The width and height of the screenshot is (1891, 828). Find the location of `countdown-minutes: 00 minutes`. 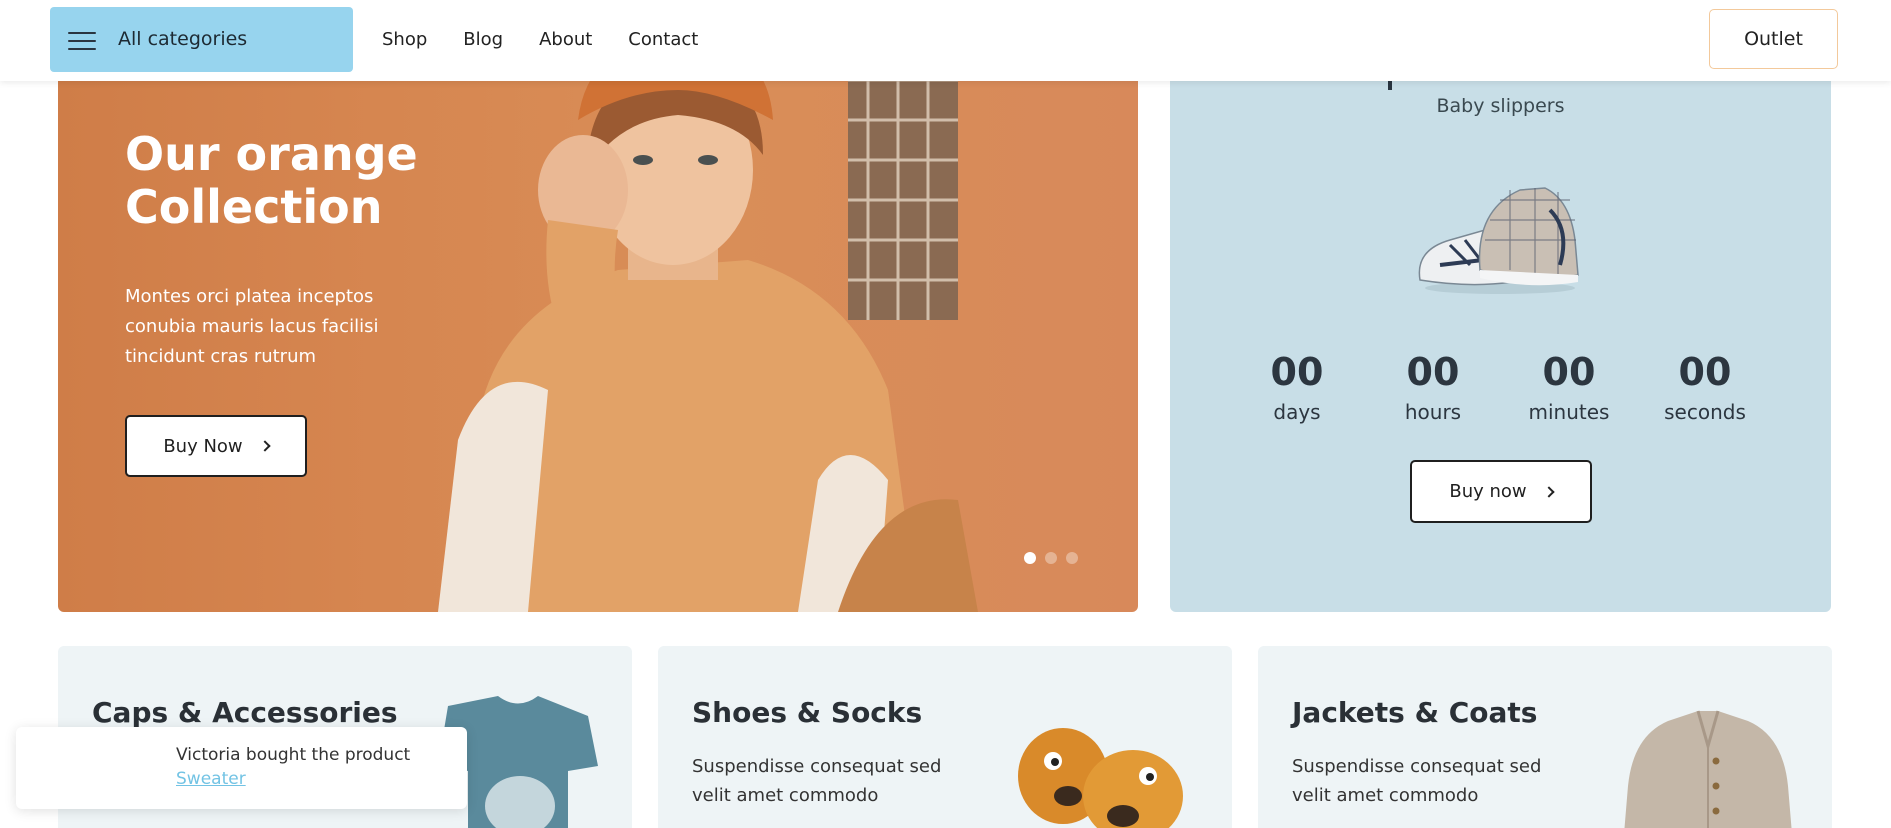

countdown-minutes: 00 minutes is located at coordinates (1569, 387).